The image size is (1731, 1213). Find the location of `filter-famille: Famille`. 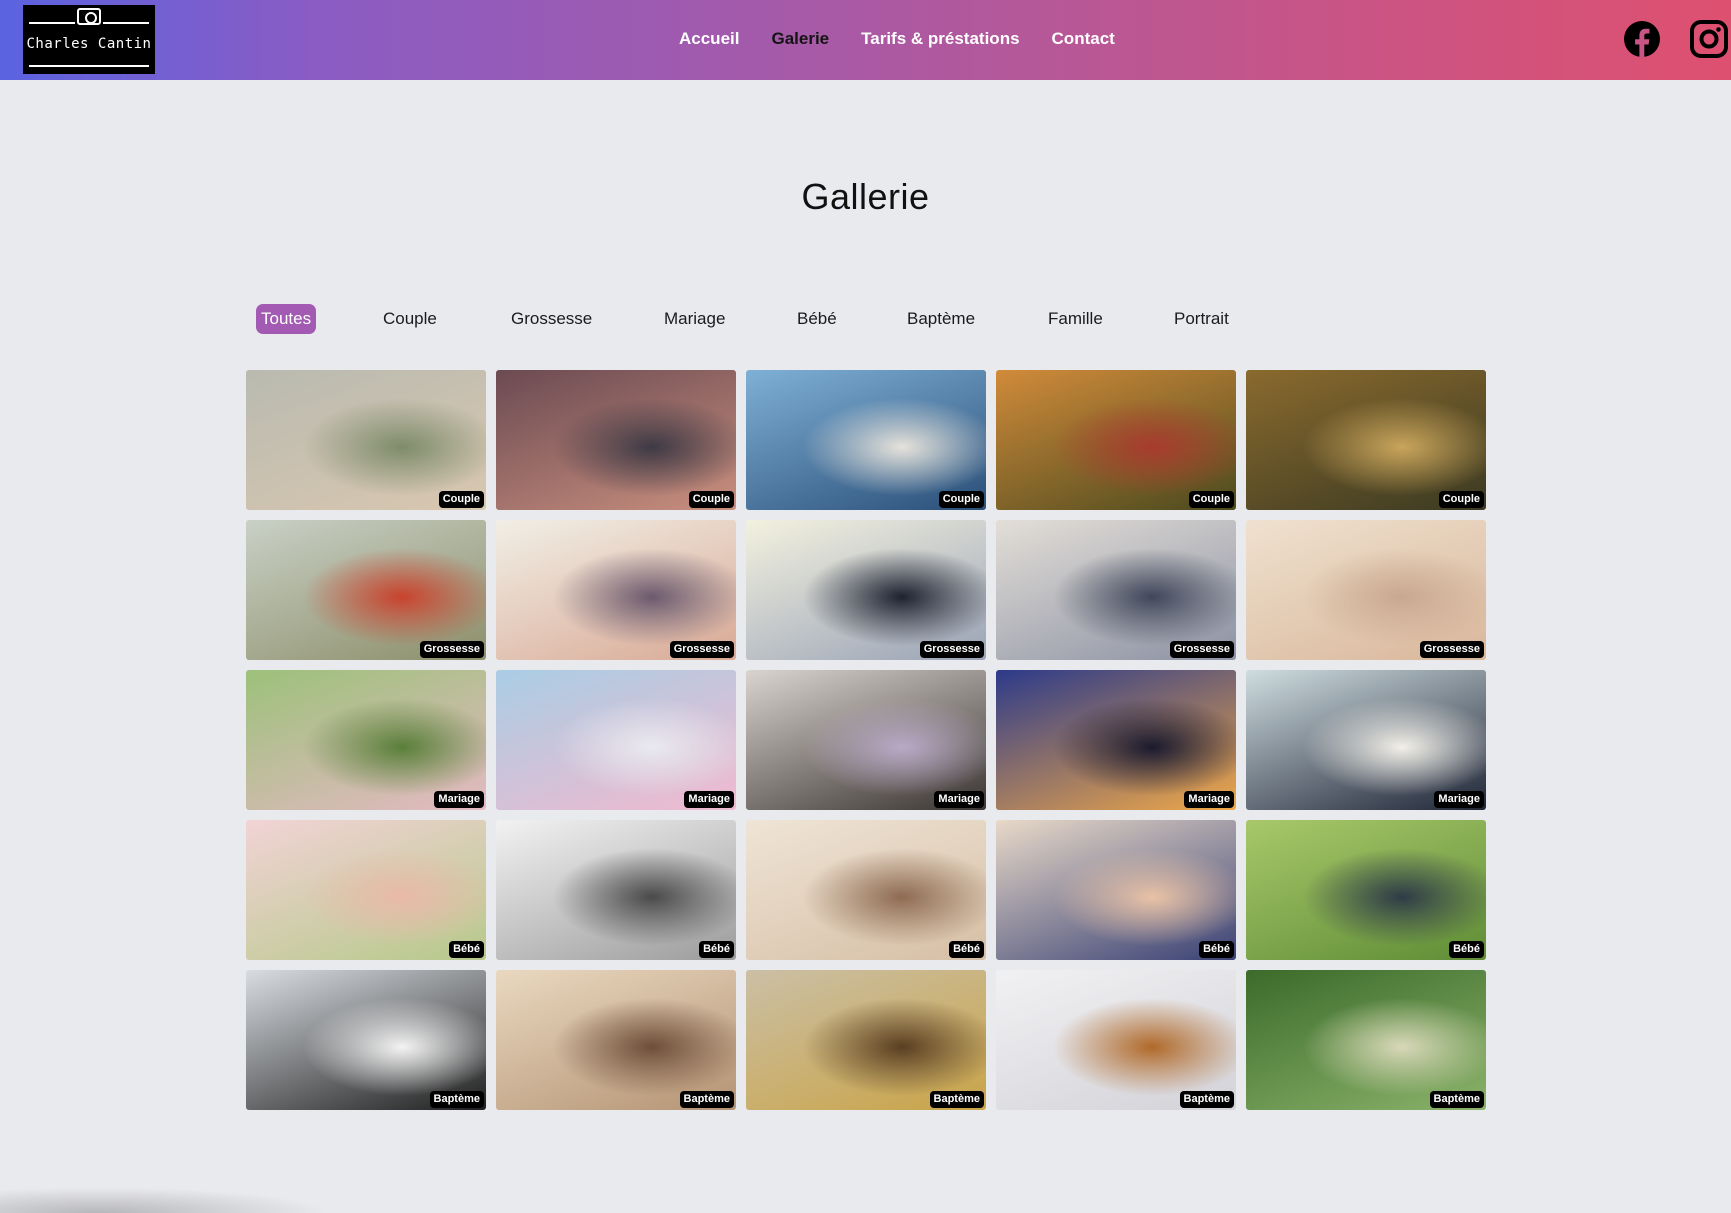

filter-famille: Famille is located at coordinates (1075, 319).